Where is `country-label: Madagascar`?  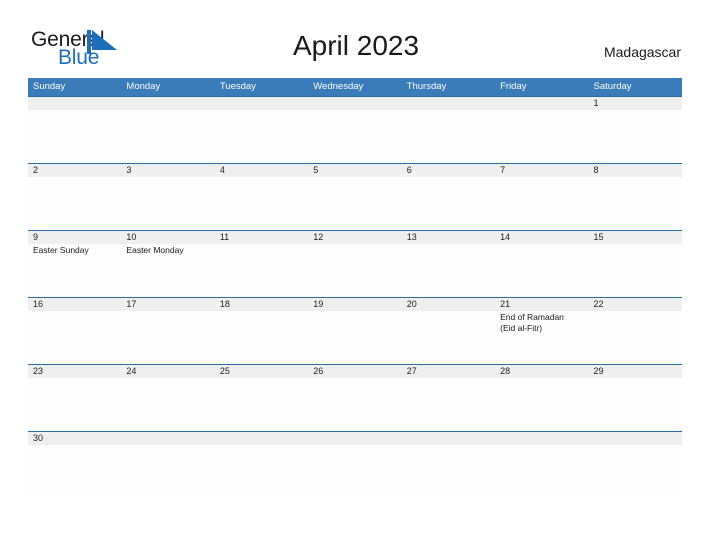
country-label: Madagascar is located at coordinates (642, 52).